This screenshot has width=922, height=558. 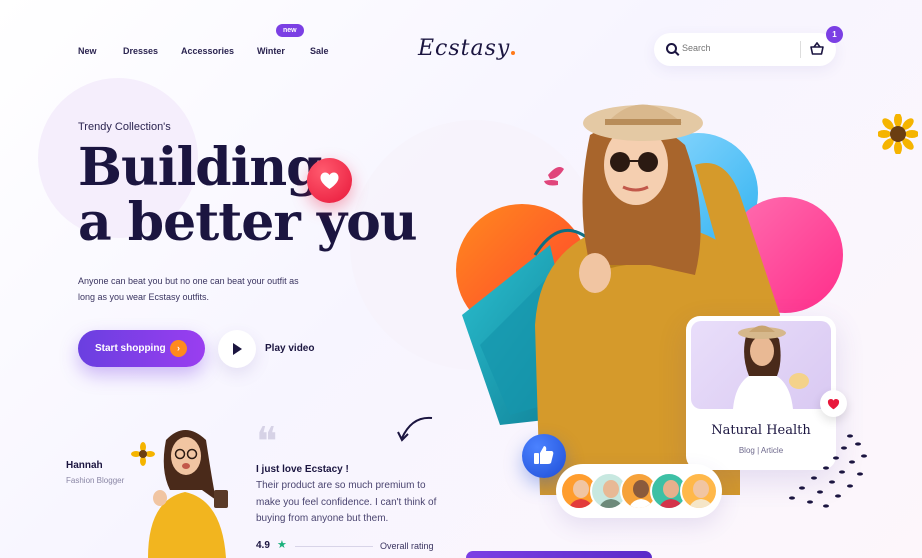 What do you see at coordinates (302, 469) in the screenshot?
I see `testimonial-title: I just love Ecstacy !` at bounding box center [302, 469].